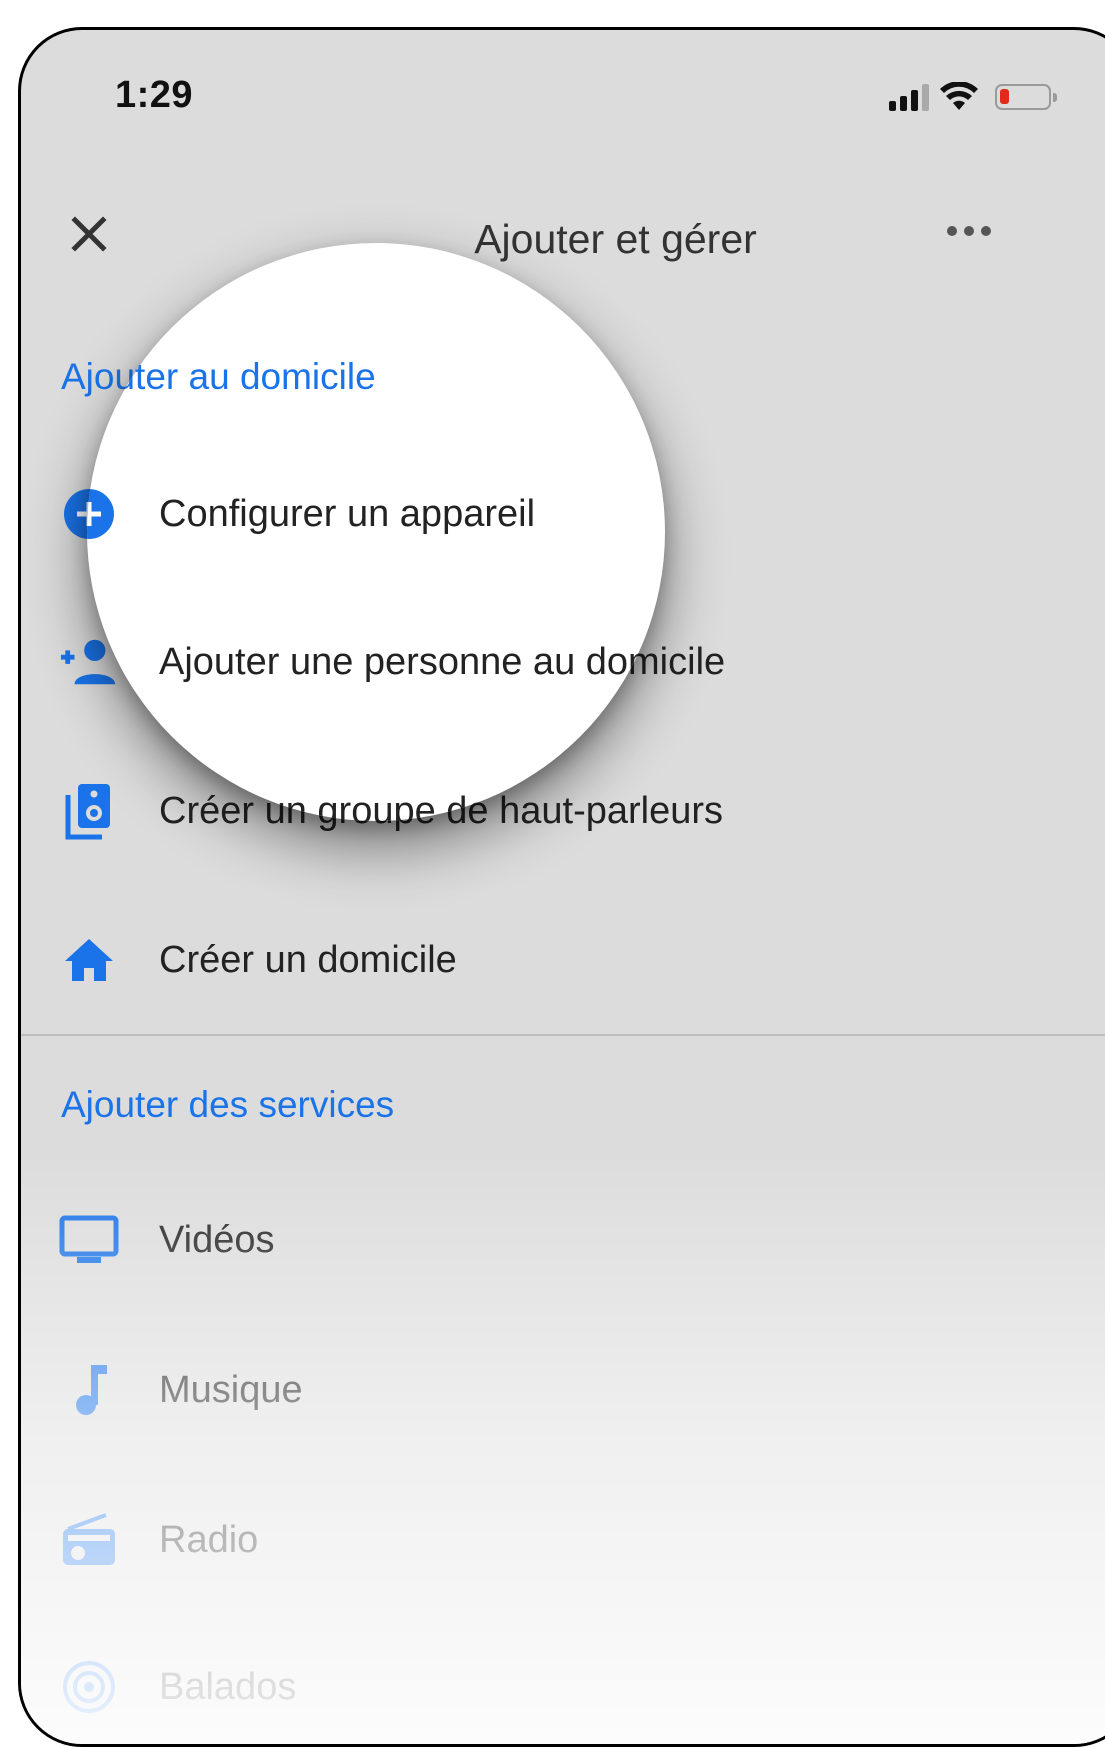 This screenshot has width=1105, height=1747. Describe the element at coordinates (969, 231) in the screenshot. I see `more-options-icon` at that location.